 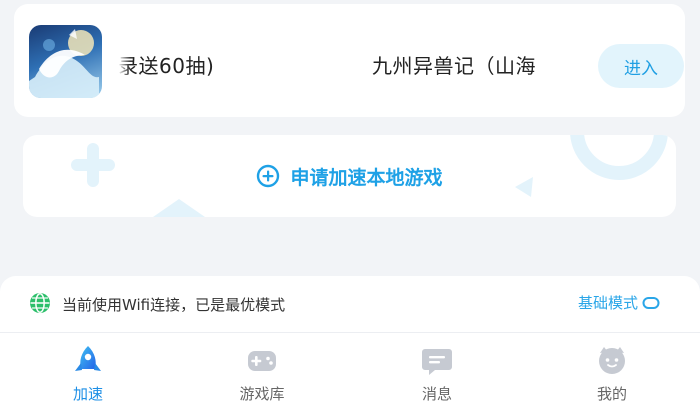 I want to click on profile-icon, so click(x=612, y=360).